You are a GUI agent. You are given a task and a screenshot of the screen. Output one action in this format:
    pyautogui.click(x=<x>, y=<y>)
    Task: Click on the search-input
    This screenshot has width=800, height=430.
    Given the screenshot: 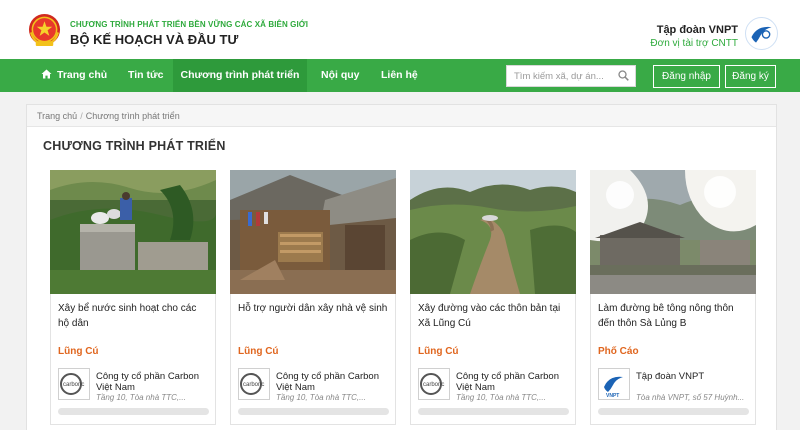 What is the action you would take?
    pyautogui.click(x=561, y=76)
    